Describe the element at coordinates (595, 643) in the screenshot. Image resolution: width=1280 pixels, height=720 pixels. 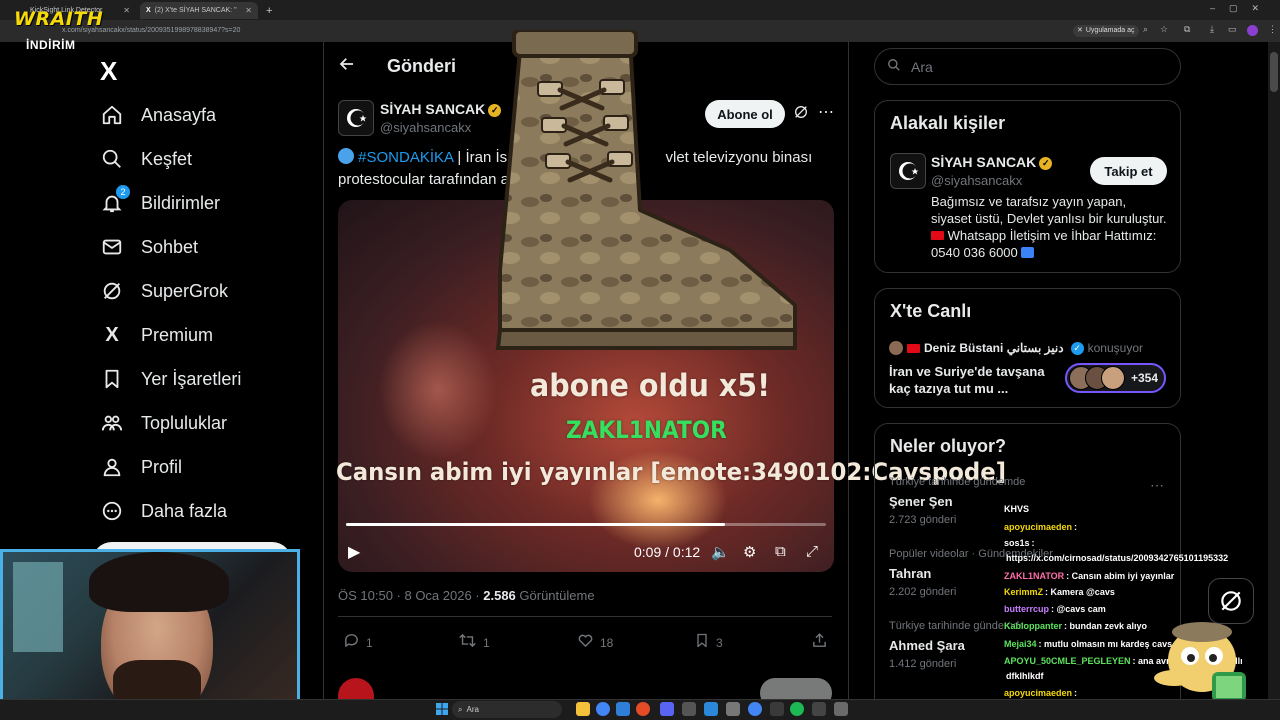
I see `like-button: 18` at that location.